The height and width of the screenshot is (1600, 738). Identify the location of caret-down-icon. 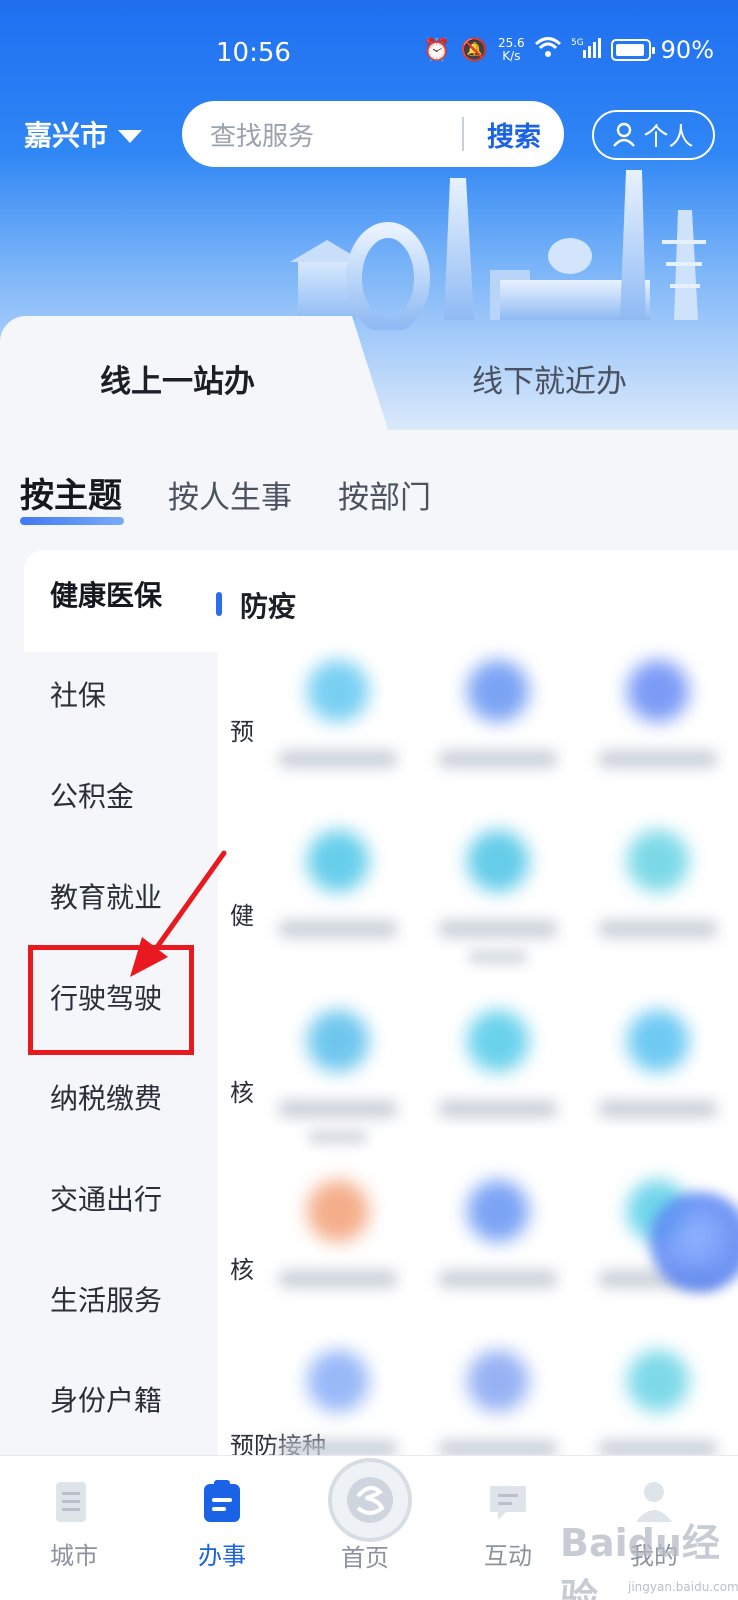
(130, 136).